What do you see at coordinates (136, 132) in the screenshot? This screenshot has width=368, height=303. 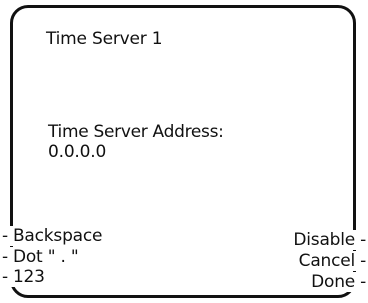 I see `time-server-address-label: Time Server Address:` at bounding box center [136, 132].